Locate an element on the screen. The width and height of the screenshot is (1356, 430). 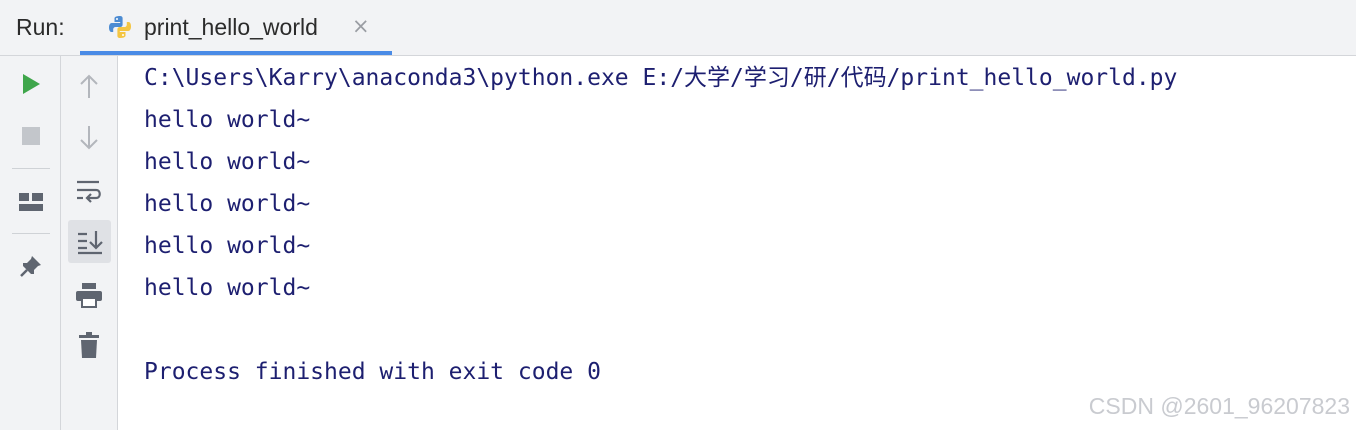
tab-print-hello-world: print_hello_world × is located at coordinates (236, 27).